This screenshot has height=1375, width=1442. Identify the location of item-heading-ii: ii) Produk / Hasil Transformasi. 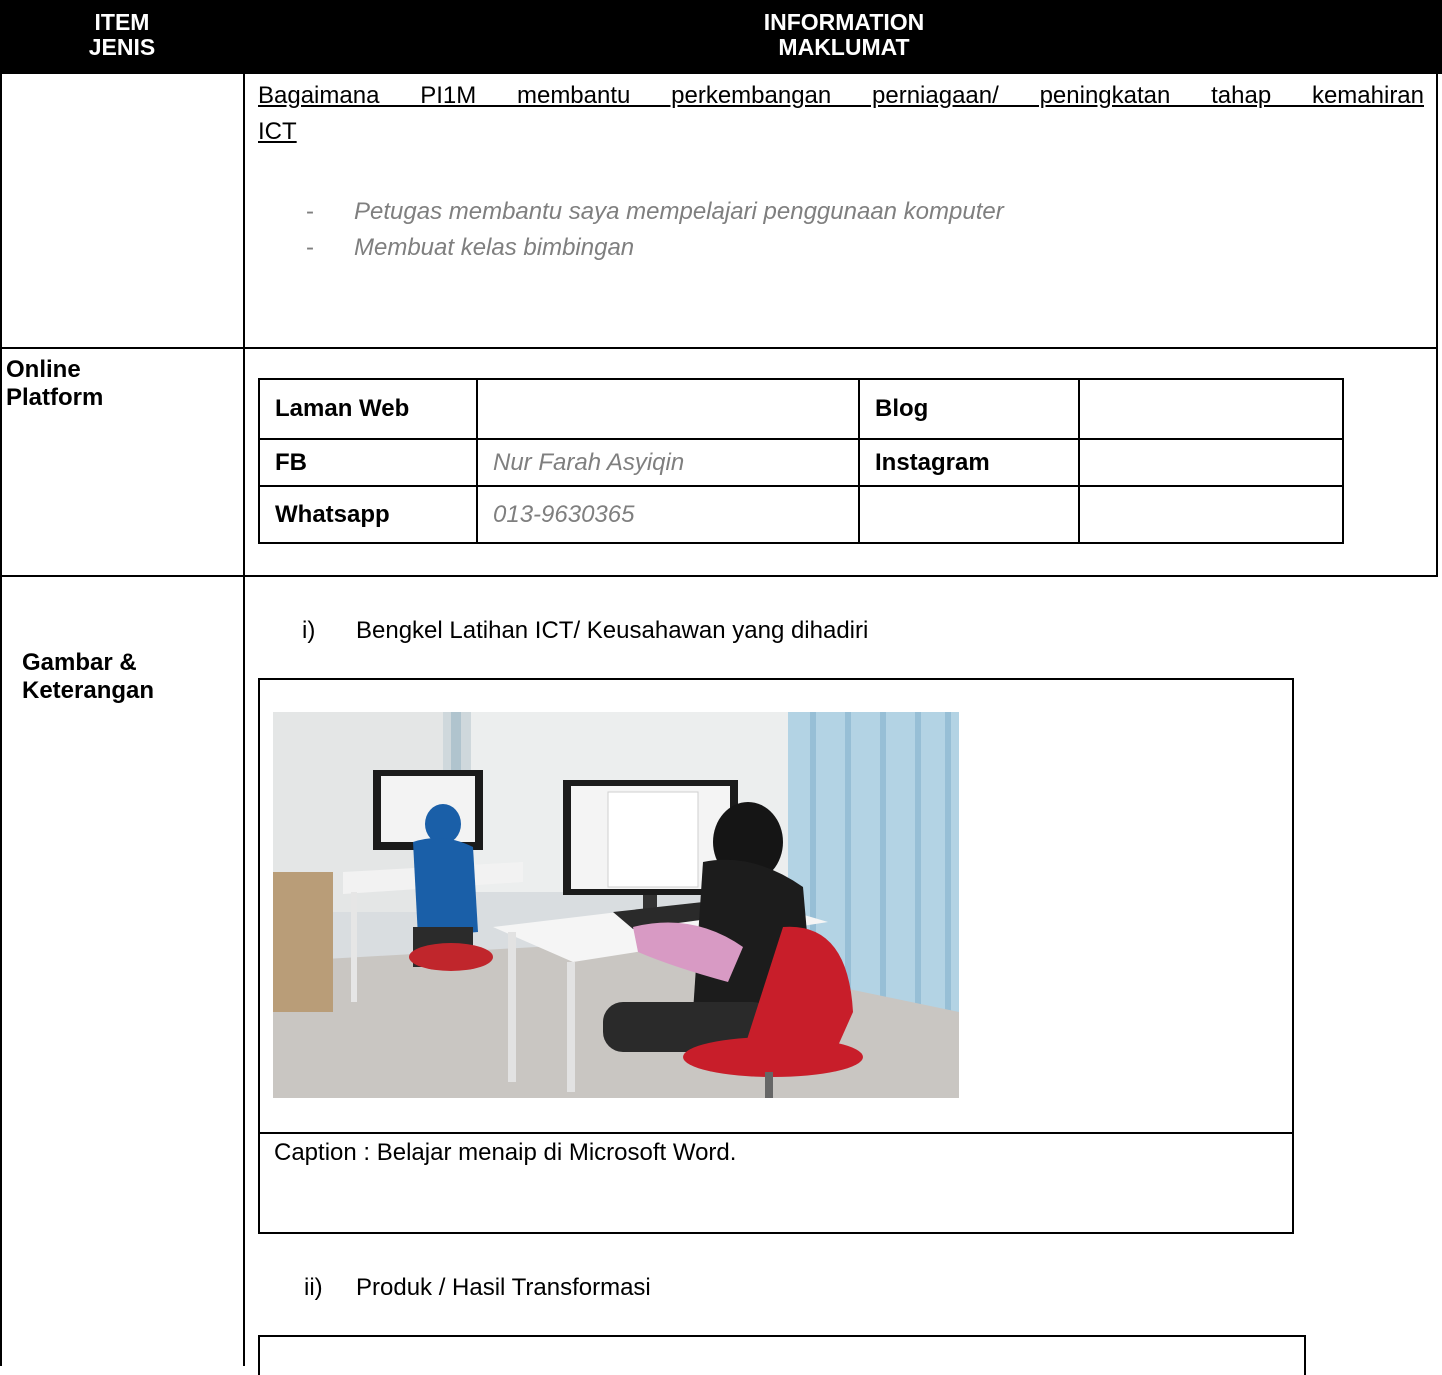
(754, 1288).